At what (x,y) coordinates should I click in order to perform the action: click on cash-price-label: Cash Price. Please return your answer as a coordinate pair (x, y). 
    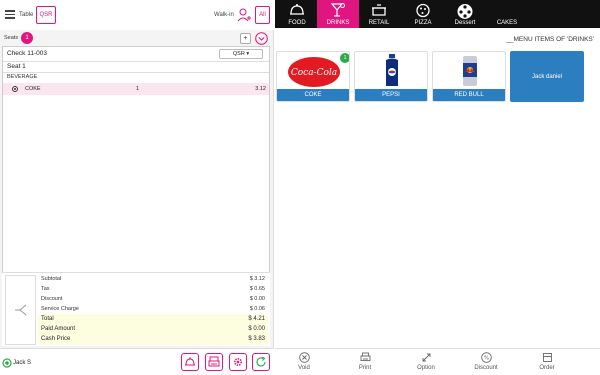
    Looking at the image, I should click on (56, 339).